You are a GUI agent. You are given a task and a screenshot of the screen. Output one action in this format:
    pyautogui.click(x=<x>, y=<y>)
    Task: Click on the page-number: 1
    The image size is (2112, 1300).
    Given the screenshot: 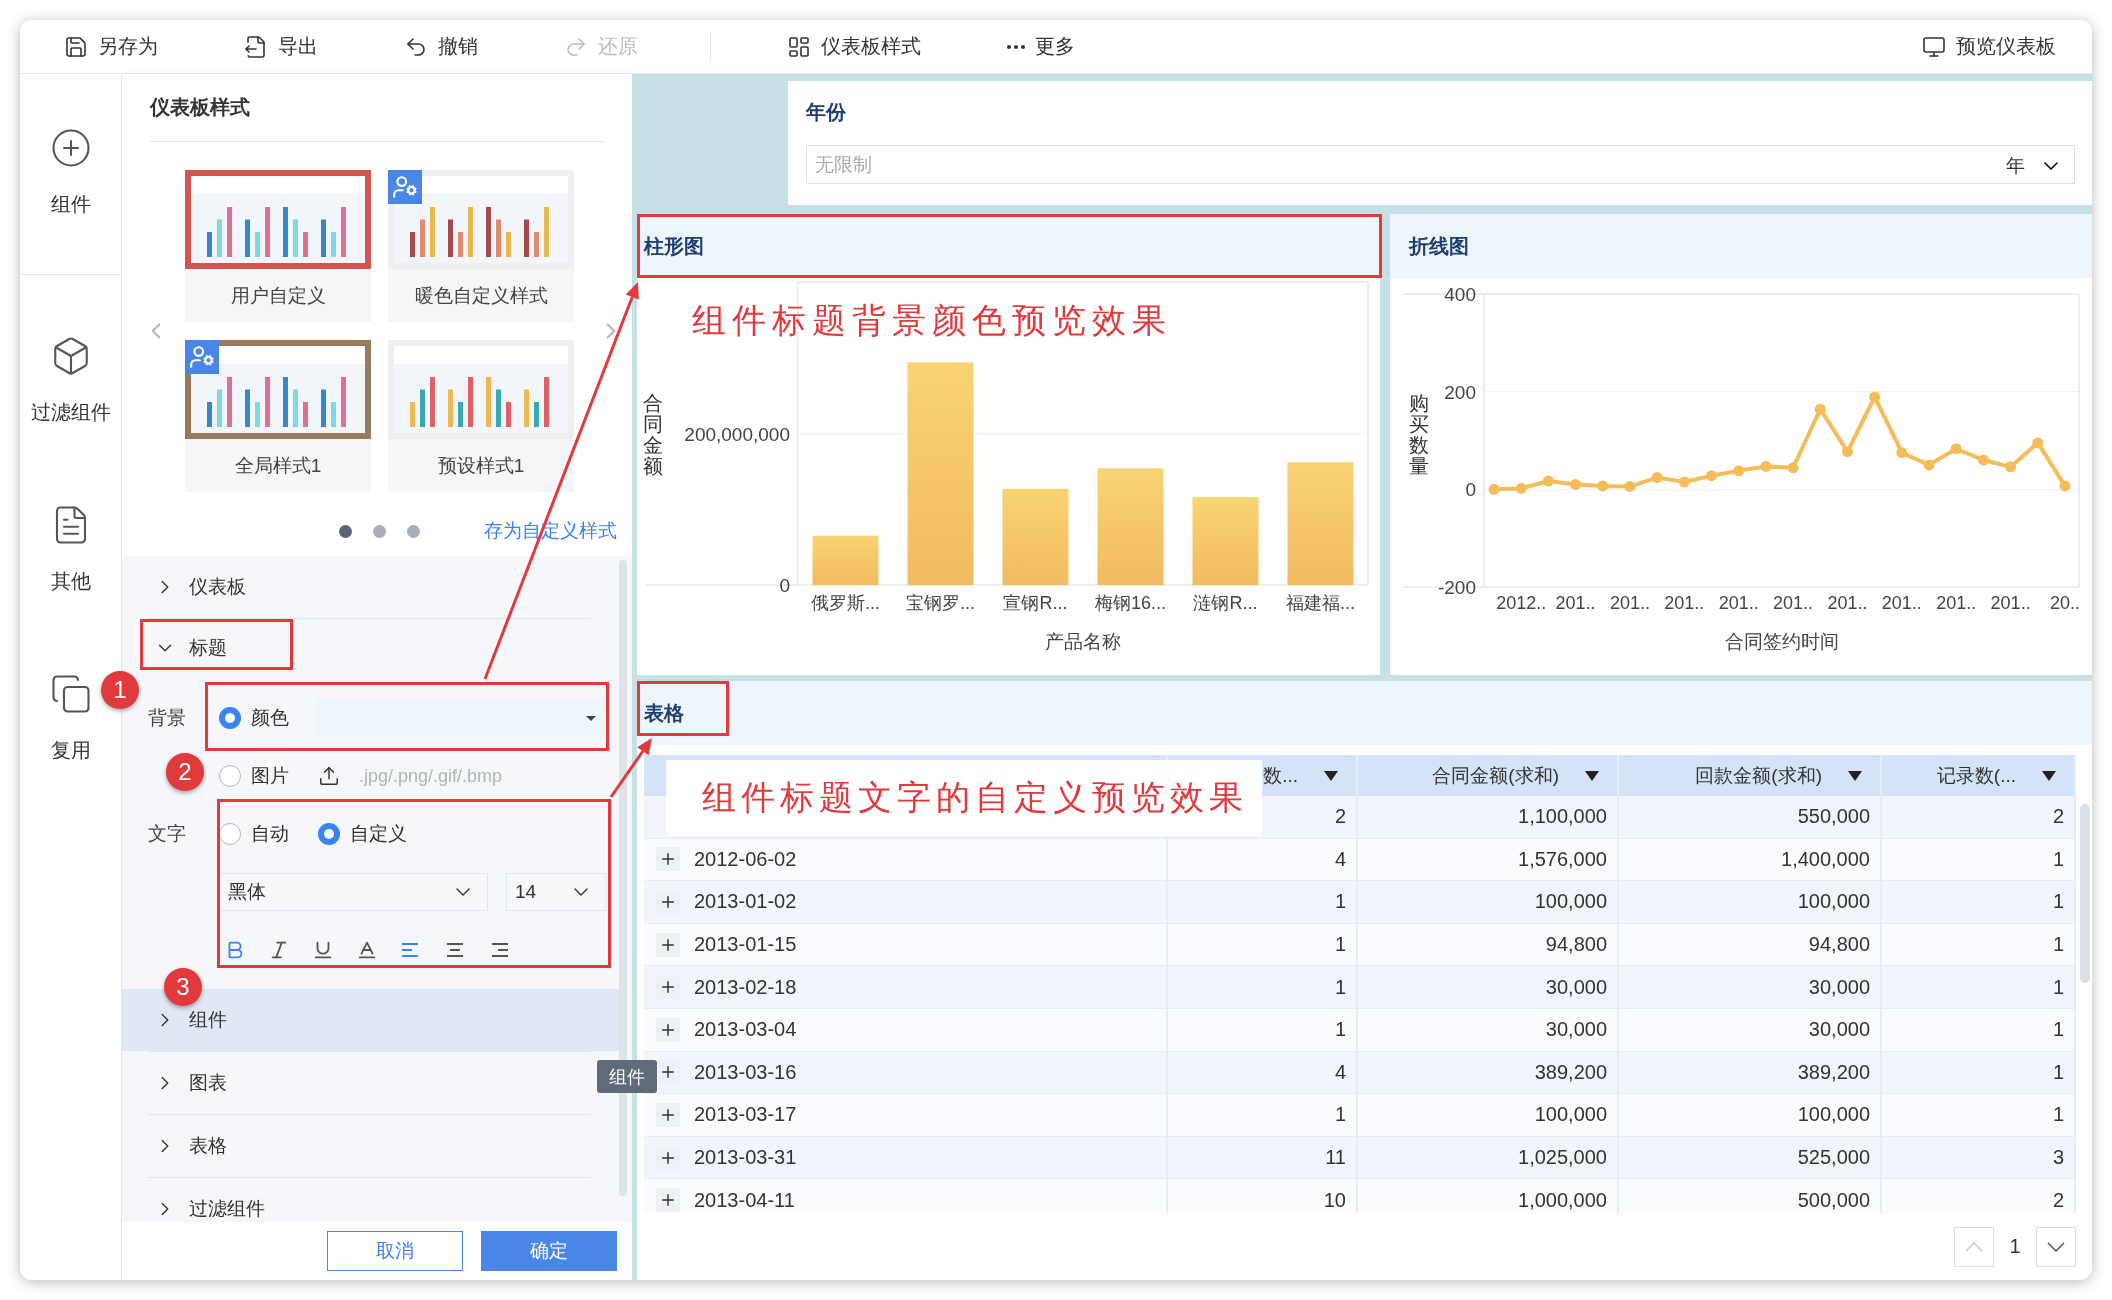 What is the action you would take?
    pyautogui.click(x=2015, y=1246)
    